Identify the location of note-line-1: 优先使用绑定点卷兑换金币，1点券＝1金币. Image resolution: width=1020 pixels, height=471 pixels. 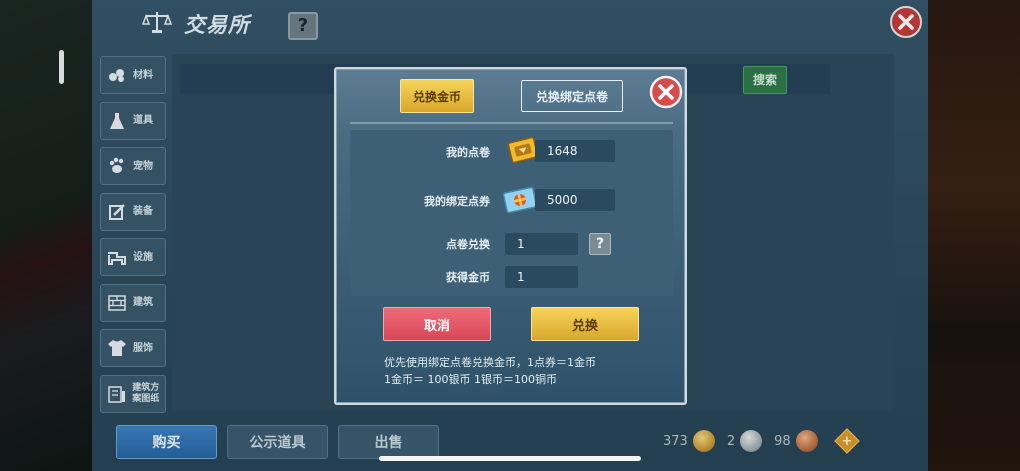
(490, 362).